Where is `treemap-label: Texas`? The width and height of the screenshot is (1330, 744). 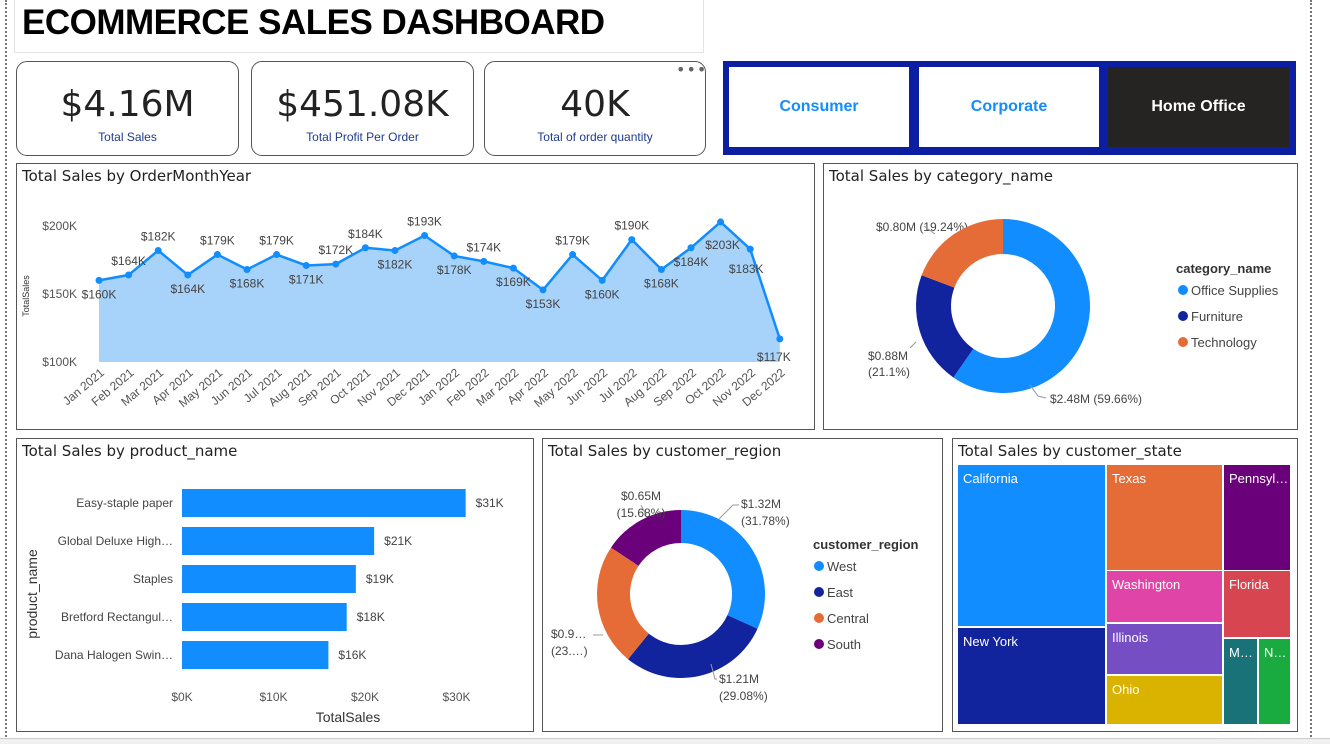
treemap-label: Texas is located at coordinates (1129, 478).